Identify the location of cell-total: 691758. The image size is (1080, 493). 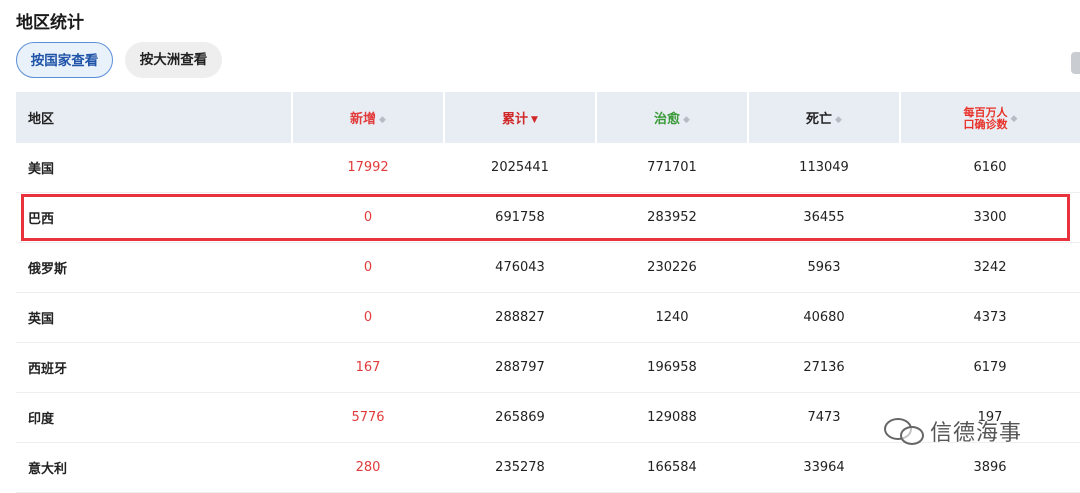
(520, 217).